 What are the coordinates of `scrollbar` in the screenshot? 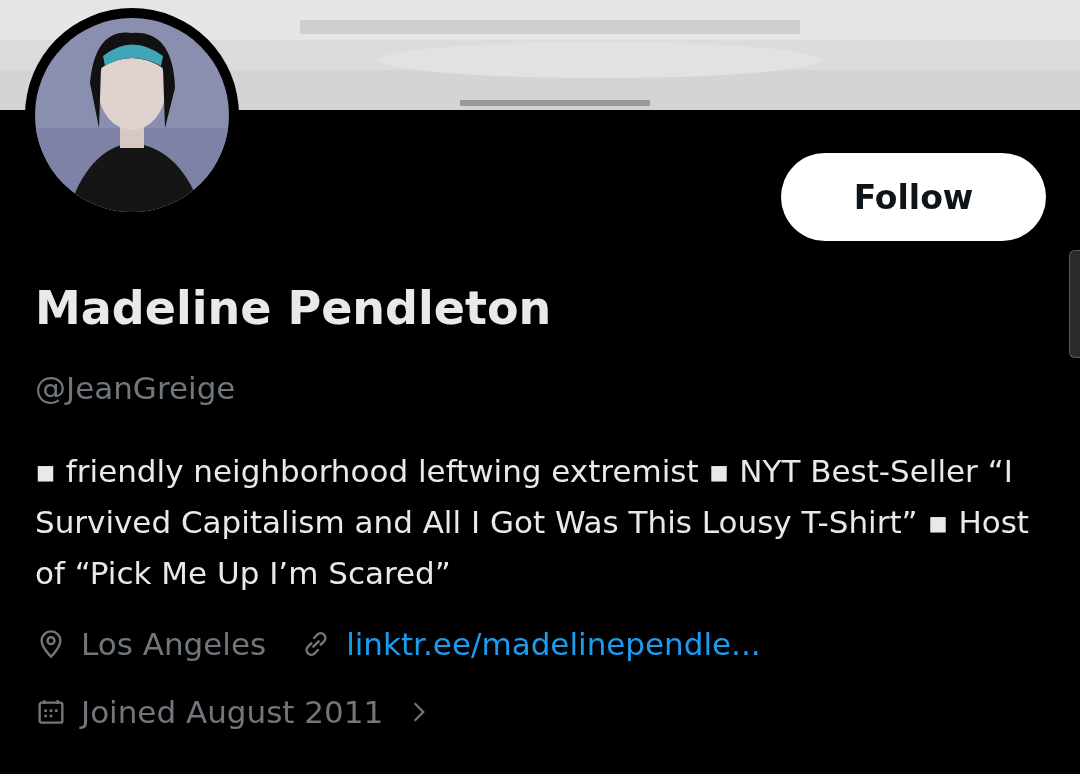 It's located at (1074, 304).